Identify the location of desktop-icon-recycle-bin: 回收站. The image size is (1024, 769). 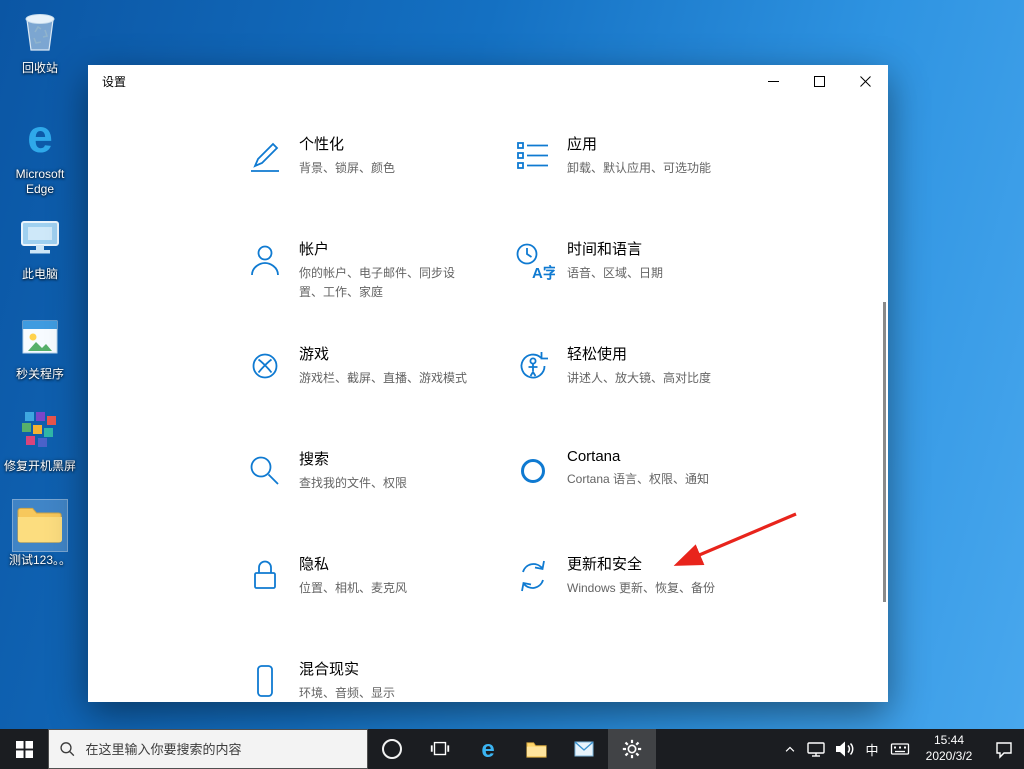
(40, 41).